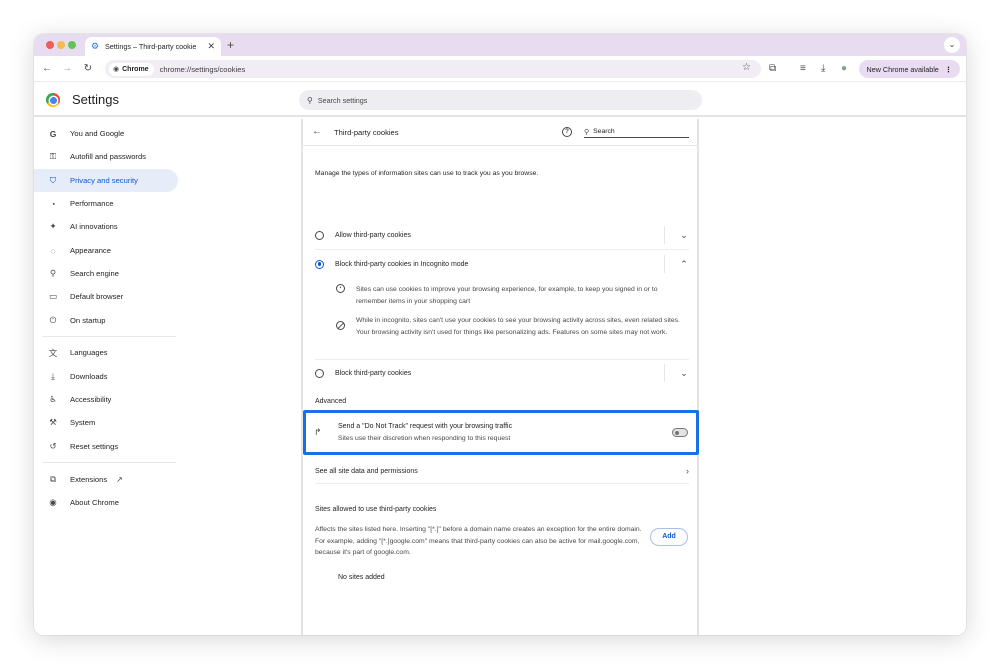 This screenshot has height=670, width=1000. I want to click on card-header: ← Third-party cookies ? ⚲ Search, so click(501, 132).